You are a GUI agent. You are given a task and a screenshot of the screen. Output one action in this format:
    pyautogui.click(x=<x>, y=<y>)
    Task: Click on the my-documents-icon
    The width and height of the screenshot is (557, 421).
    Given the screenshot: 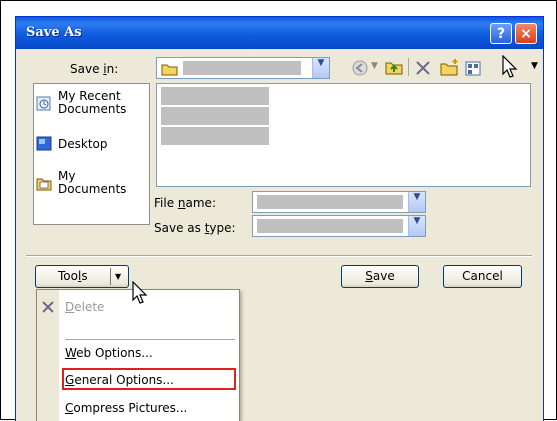 What is the action you would take?
    pyautogui.click(x=44, y=184)
    